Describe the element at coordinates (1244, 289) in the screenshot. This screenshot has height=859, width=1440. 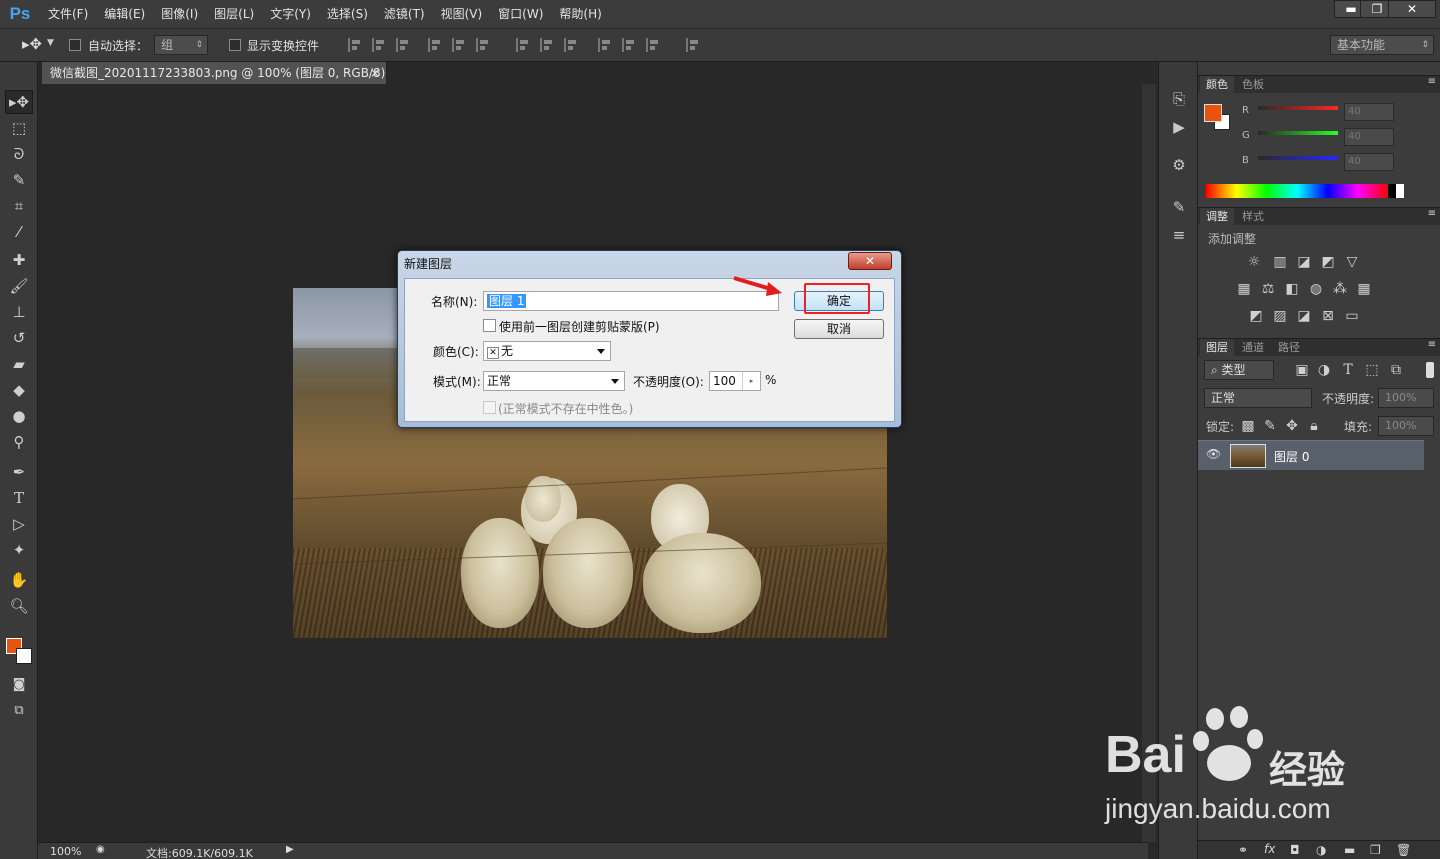
I see `hue-saturation-icon: ▦` at that location.